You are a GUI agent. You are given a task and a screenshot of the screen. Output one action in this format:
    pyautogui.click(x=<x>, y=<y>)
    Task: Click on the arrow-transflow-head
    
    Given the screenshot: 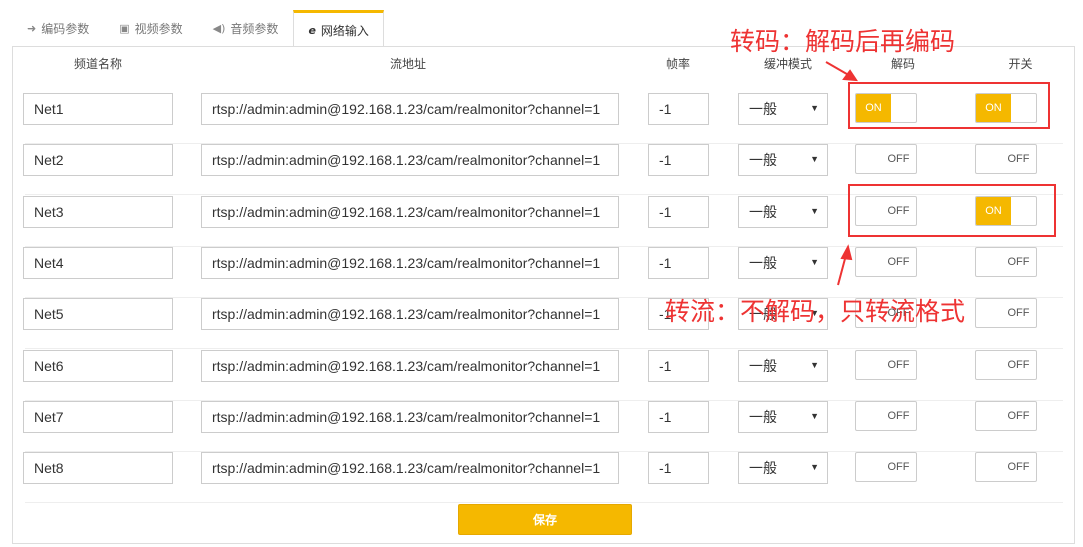 What is the action you would take?
    pyautogui.click(x=846, y=252)
    